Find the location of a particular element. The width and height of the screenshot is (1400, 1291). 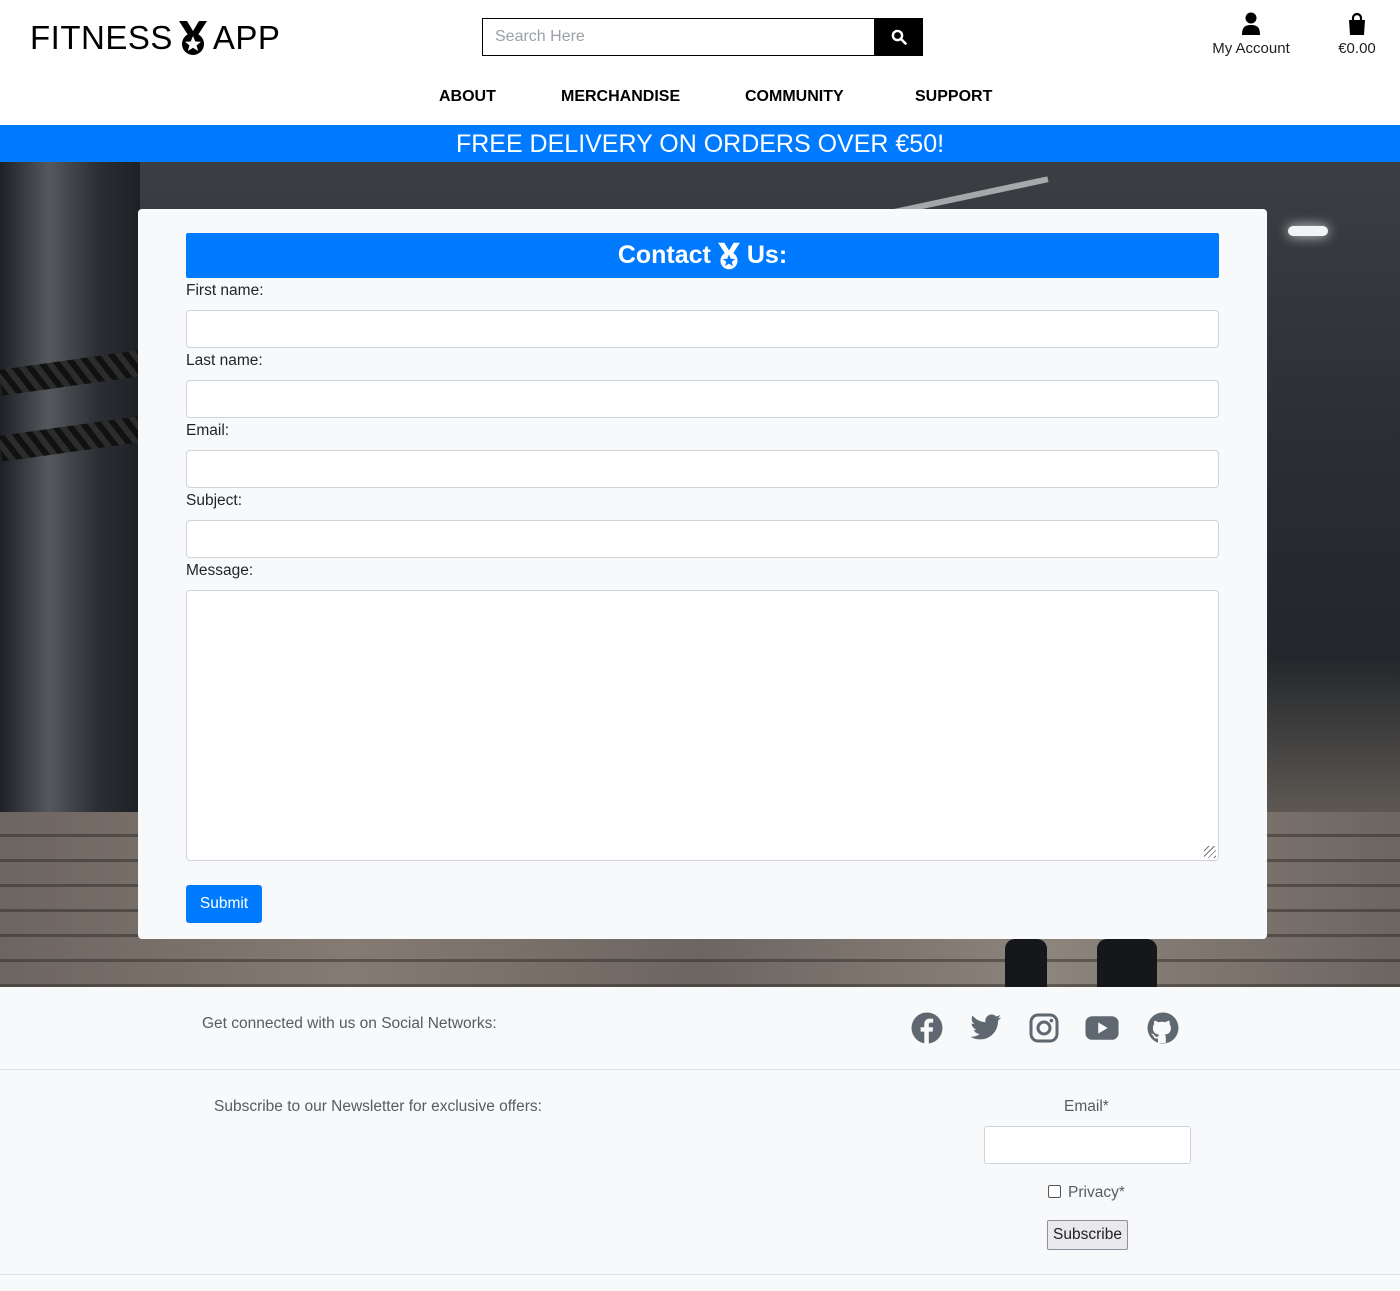

cart-link: €0.00 is located at coordinates (1357, 34).